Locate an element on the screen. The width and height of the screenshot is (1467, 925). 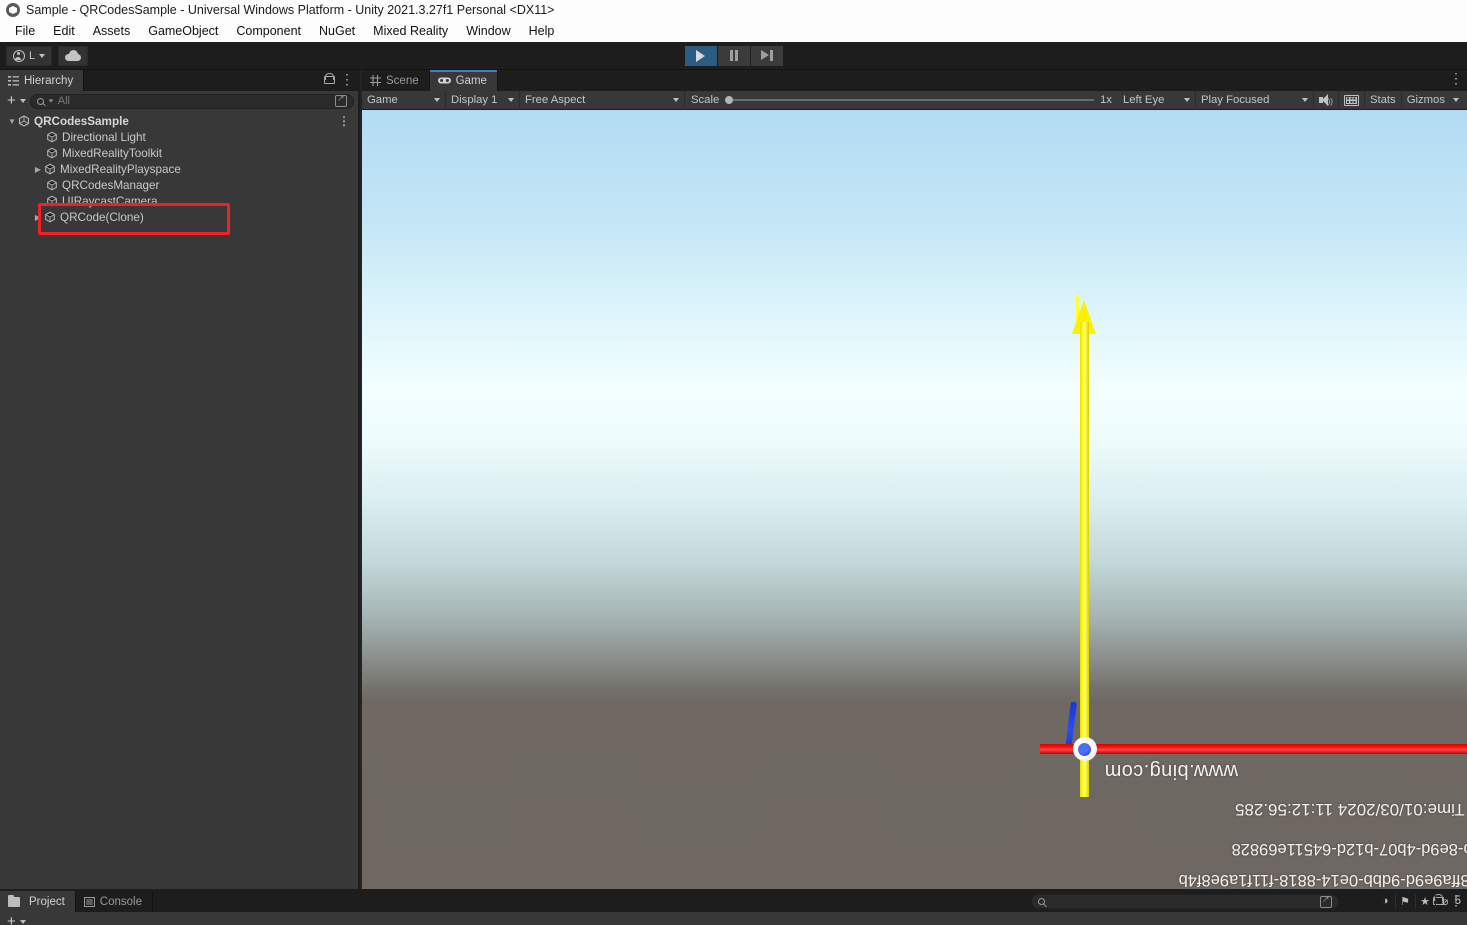
aspect-label: Free Aspect is located at coordinates (555, 100).